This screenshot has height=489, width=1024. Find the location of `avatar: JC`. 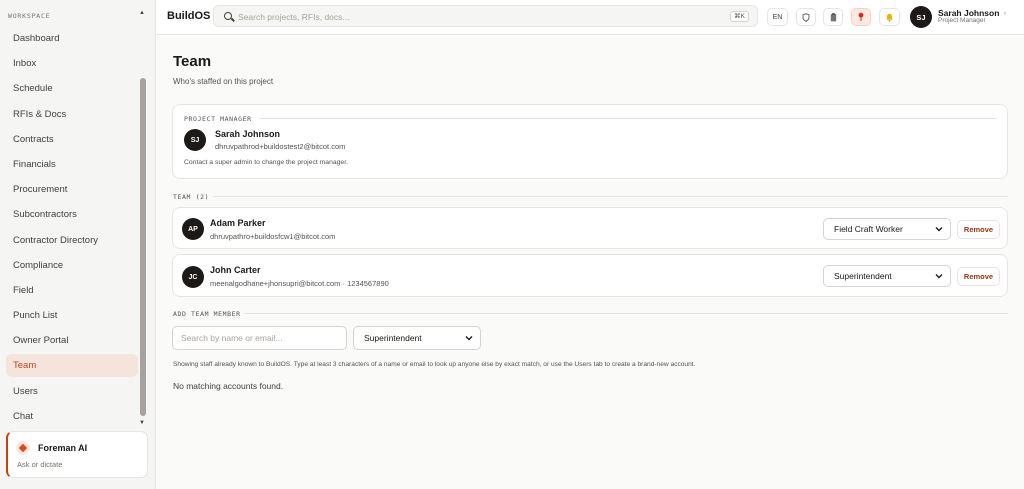

avatar: JC is located at coordinates (193, 277).